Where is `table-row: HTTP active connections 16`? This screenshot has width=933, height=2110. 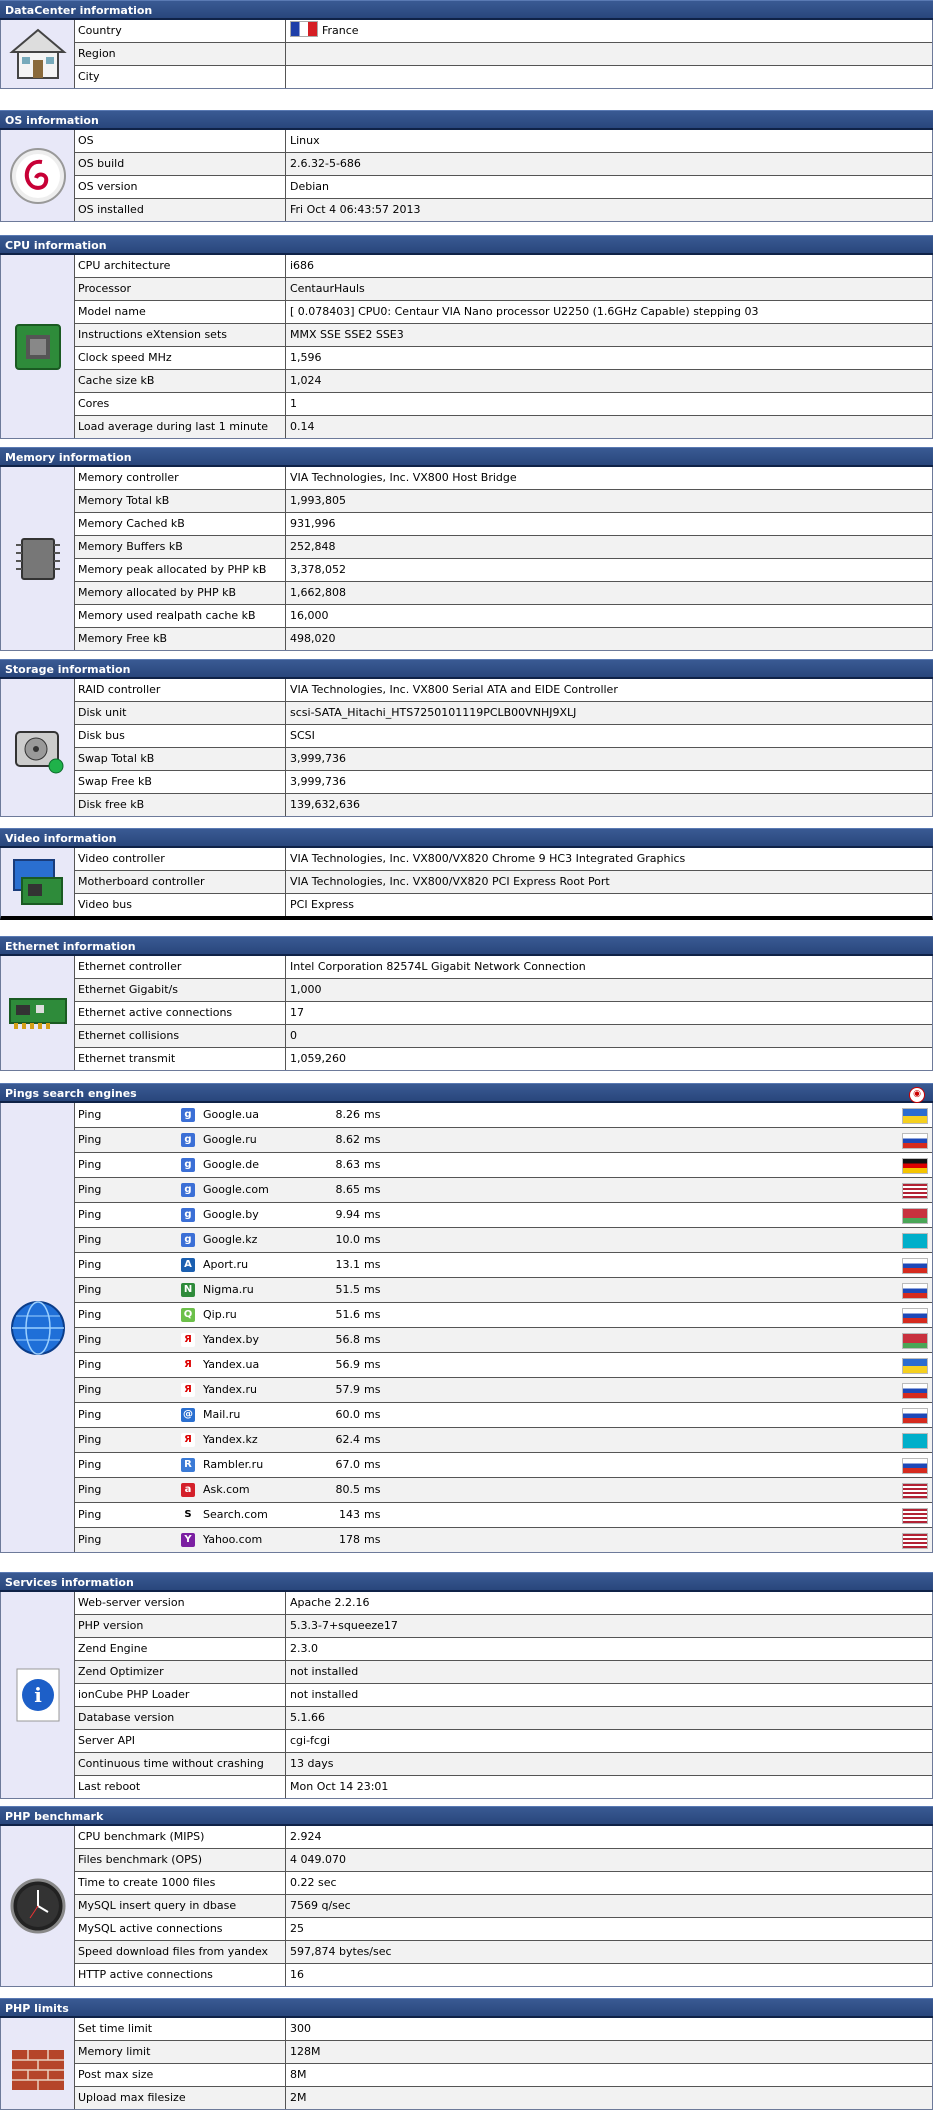 table-row: HTTP active connections 16 is located at coordinates (503, 1975).